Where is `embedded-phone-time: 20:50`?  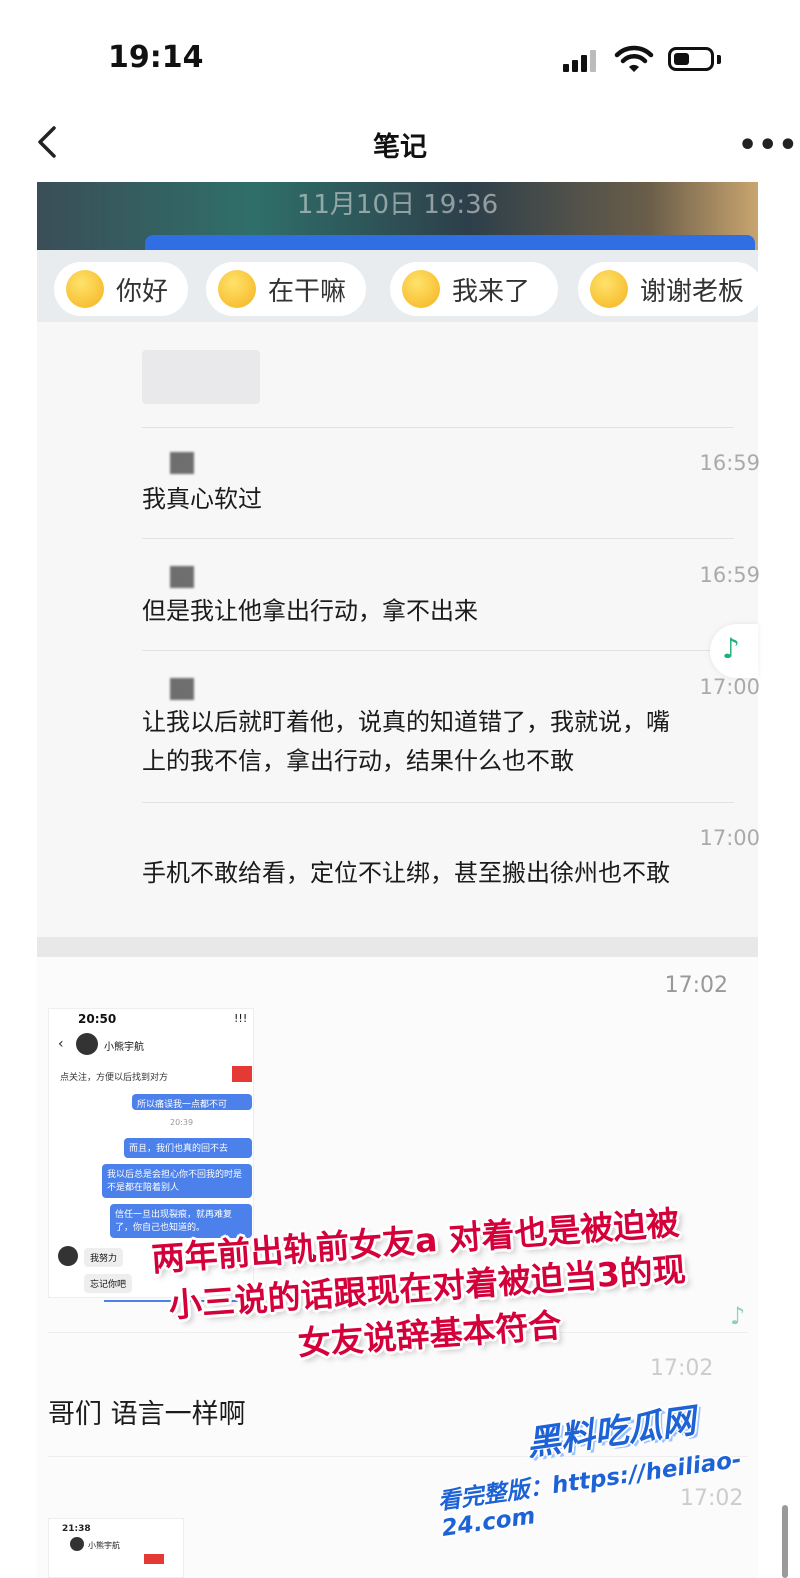 embedded-phone-time: 20:50 is located at coordinates (97, 1019).